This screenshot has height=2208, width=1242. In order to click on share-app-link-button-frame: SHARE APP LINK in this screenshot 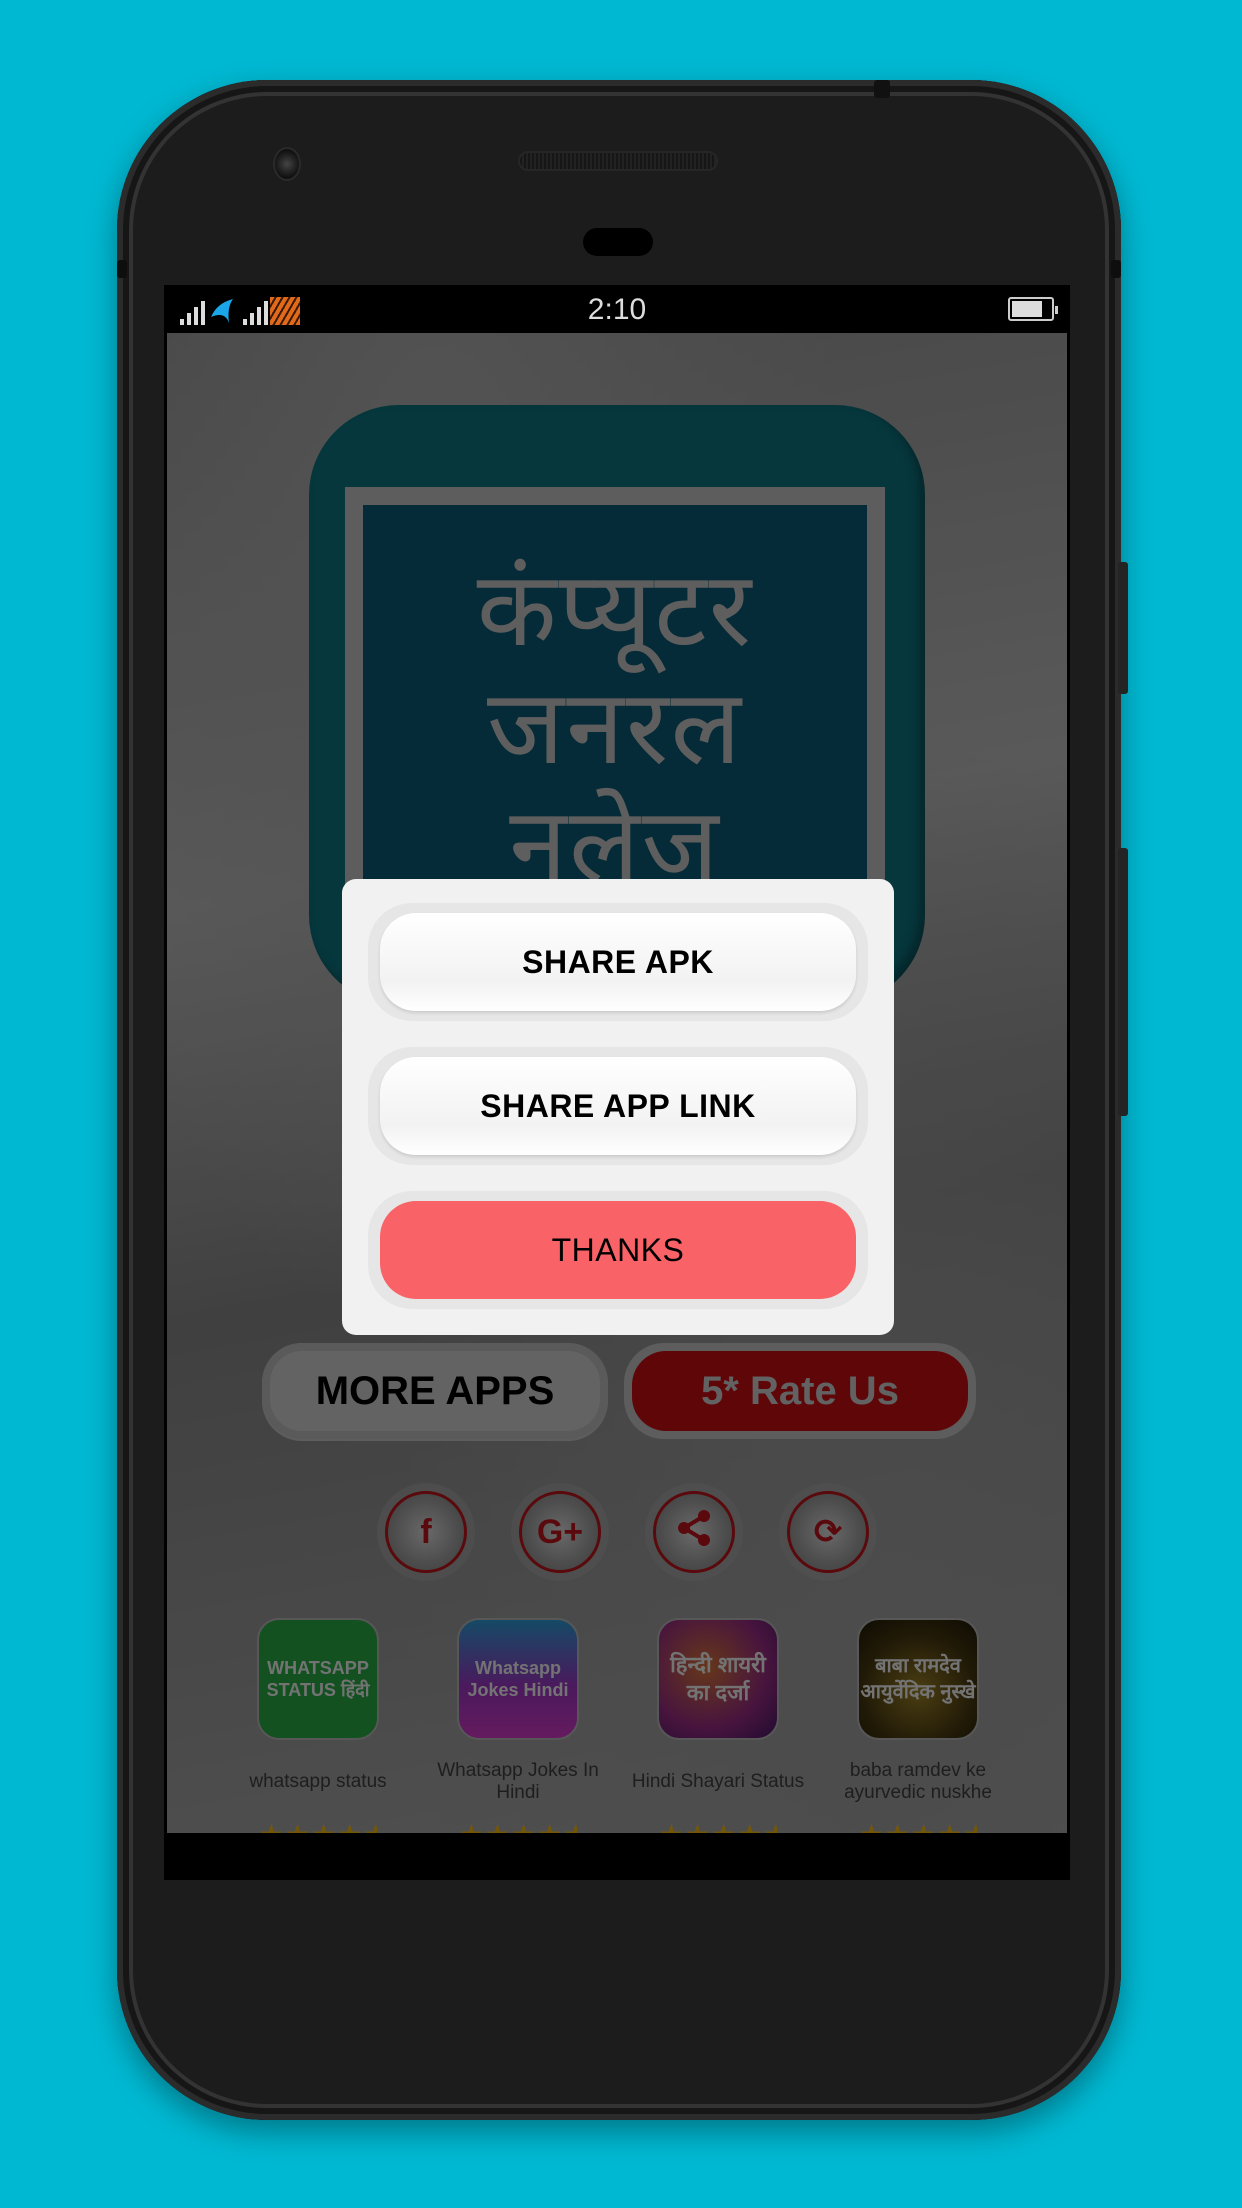, I will do `click(618, 1106)`.